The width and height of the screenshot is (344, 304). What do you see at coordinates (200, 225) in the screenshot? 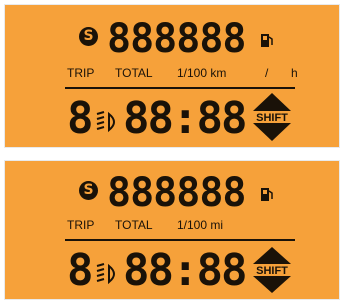
I see `units-label: 1/100 mi` at bounding box center [200, 225].